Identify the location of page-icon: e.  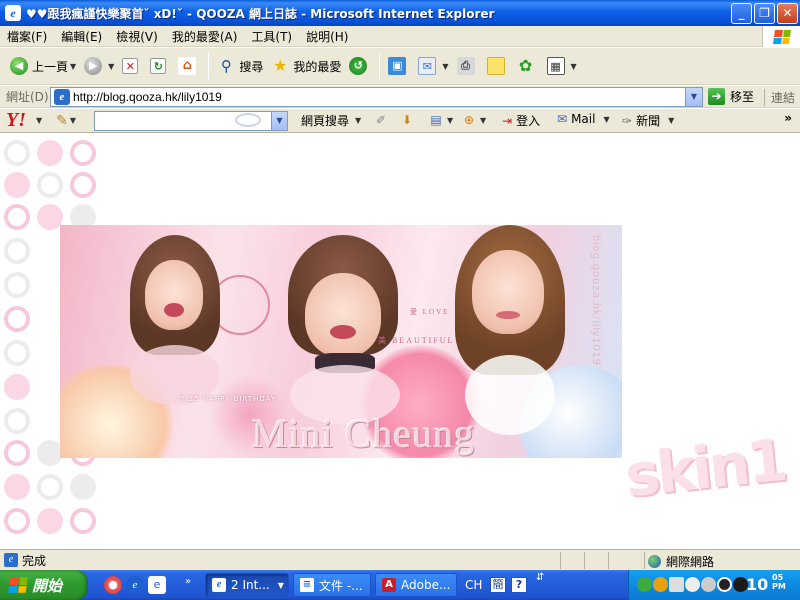
(62, 97).